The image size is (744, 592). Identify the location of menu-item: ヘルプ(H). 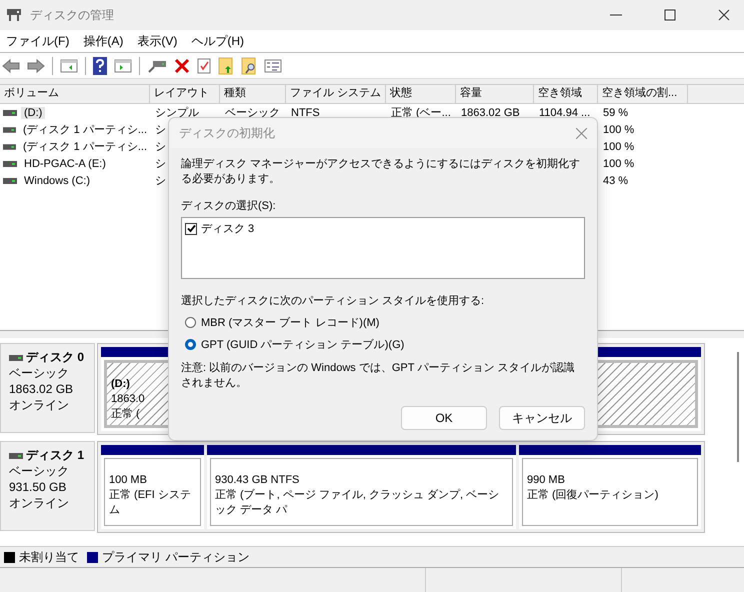
(217, 41).